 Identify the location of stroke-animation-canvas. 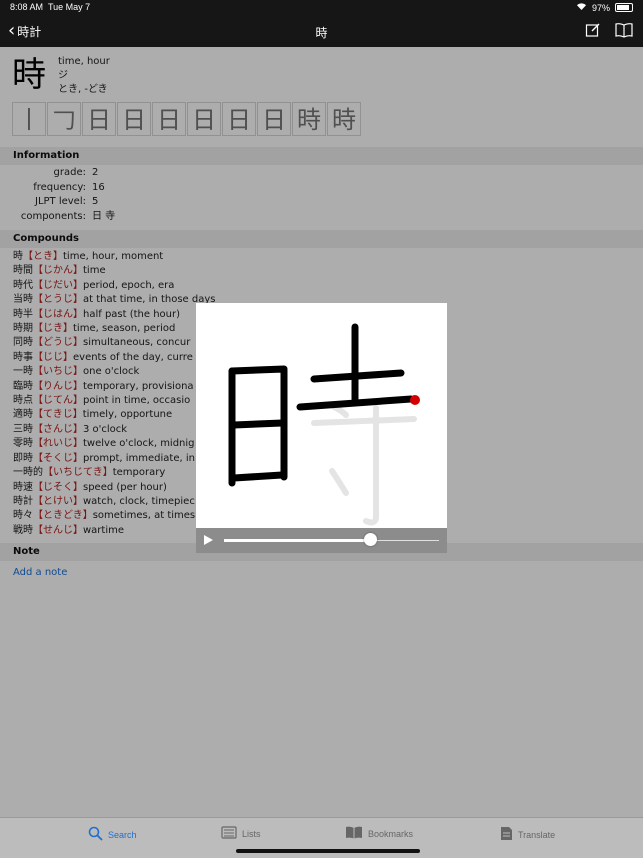
(321, 415).